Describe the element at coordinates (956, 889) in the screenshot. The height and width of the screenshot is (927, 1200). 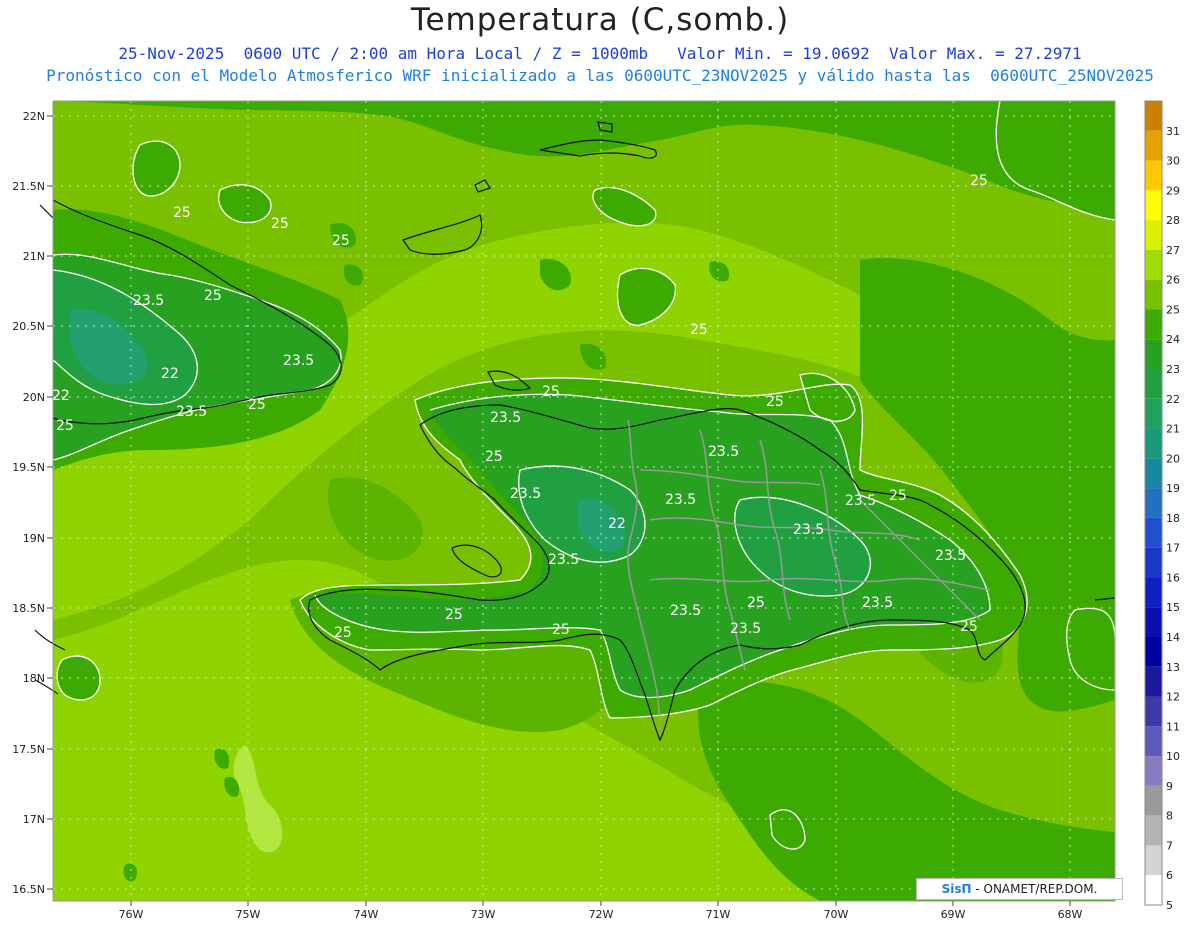
I see `credit-brand: SisΠ` at that location.